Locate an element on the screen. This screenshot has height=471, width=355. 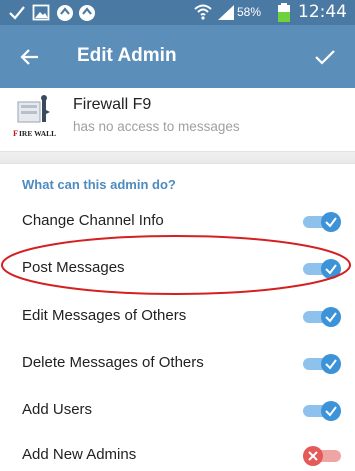
permission-delete-messages-of-others: Delete Messages of Others is located at coordinates (177, 363).